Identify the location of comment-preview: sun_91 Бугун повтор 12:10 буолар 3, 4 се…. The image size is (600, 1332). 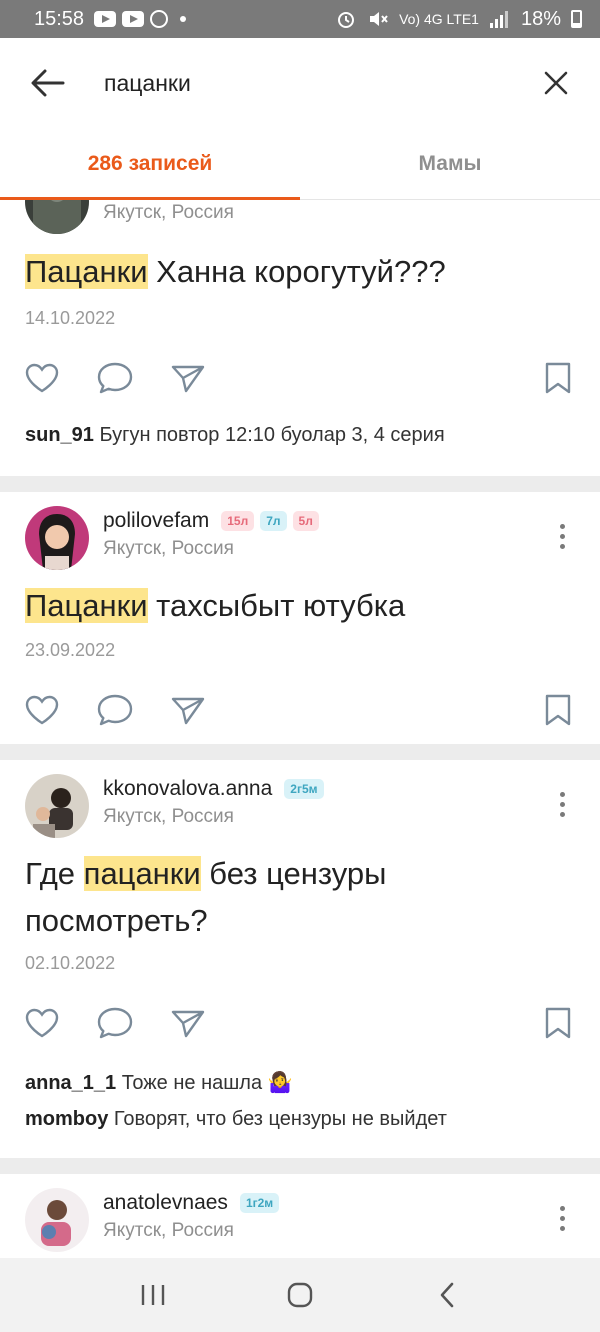
(235, 435).